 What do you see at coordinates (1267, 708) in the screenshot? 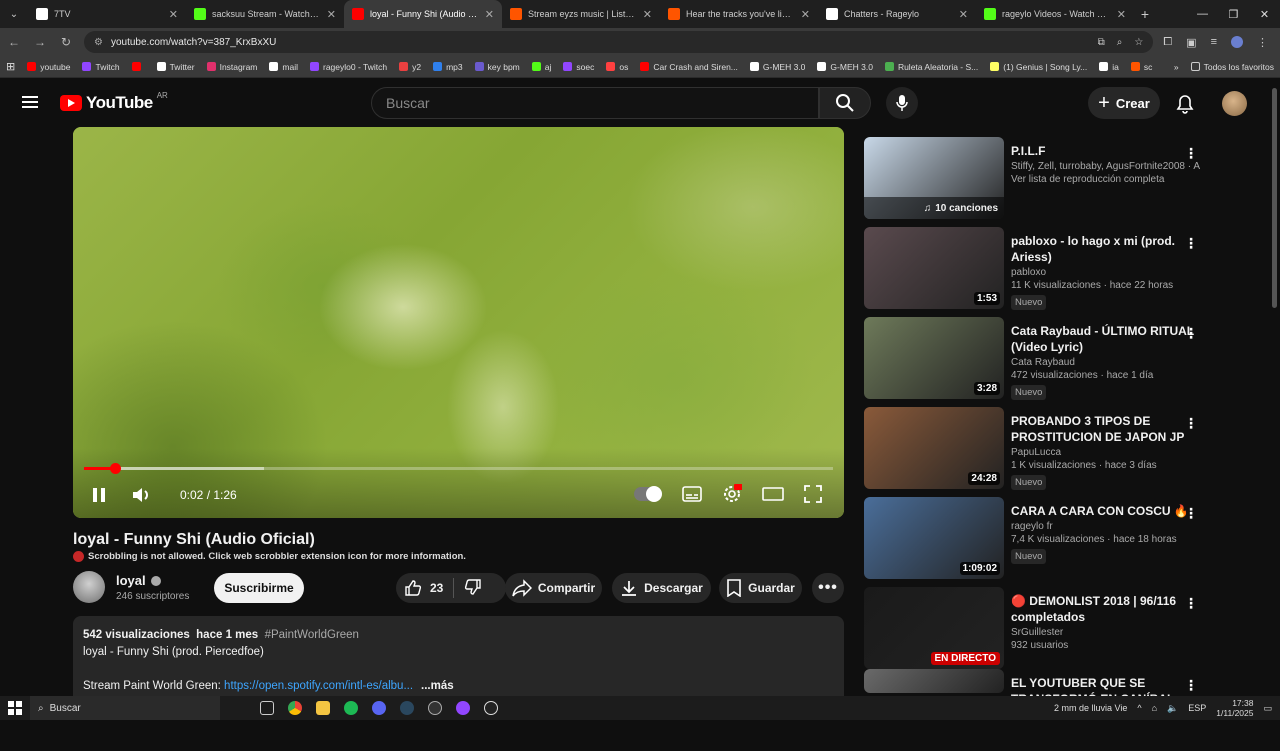
I see `notification-center-icon: ▭` at bounding box center [1267, 708].